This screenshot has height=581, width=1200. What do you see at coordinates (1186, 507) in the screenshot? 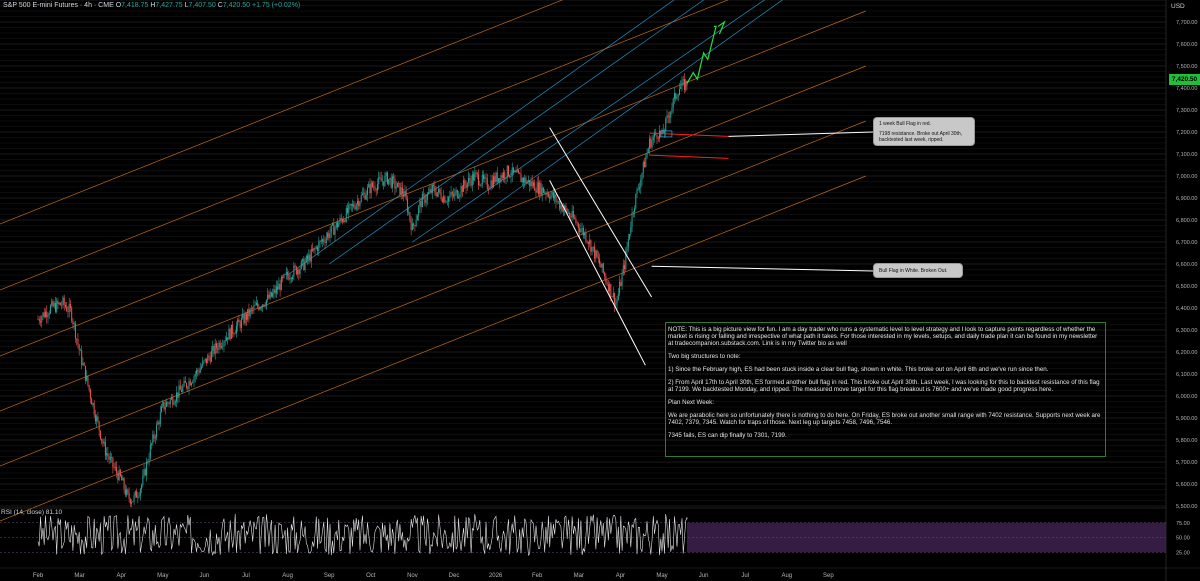
I see `y-tick-label: 5,500.00` at bounding box center [1186, 507].